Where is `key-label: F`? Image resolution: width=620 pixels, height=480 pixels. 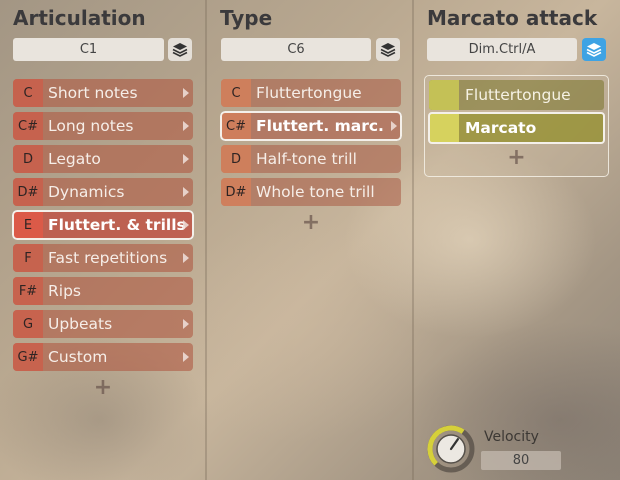
key-label: F is located at coordinates (28, 258).